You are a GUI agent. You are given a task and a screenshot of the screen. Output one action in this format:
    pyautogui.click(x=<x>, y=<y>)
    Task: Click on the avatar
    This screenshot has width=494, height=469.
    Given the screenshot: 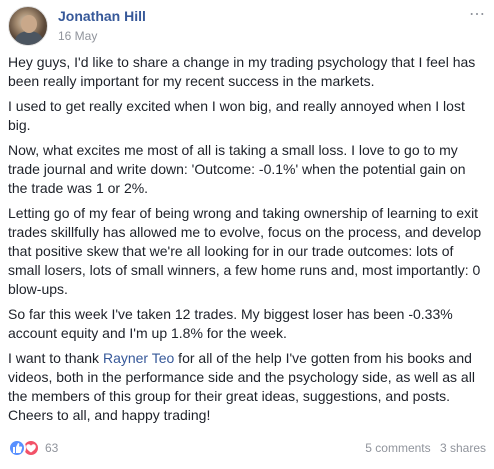 What is the action you would take?
    pyautogui.click(x=28, y=26)
    